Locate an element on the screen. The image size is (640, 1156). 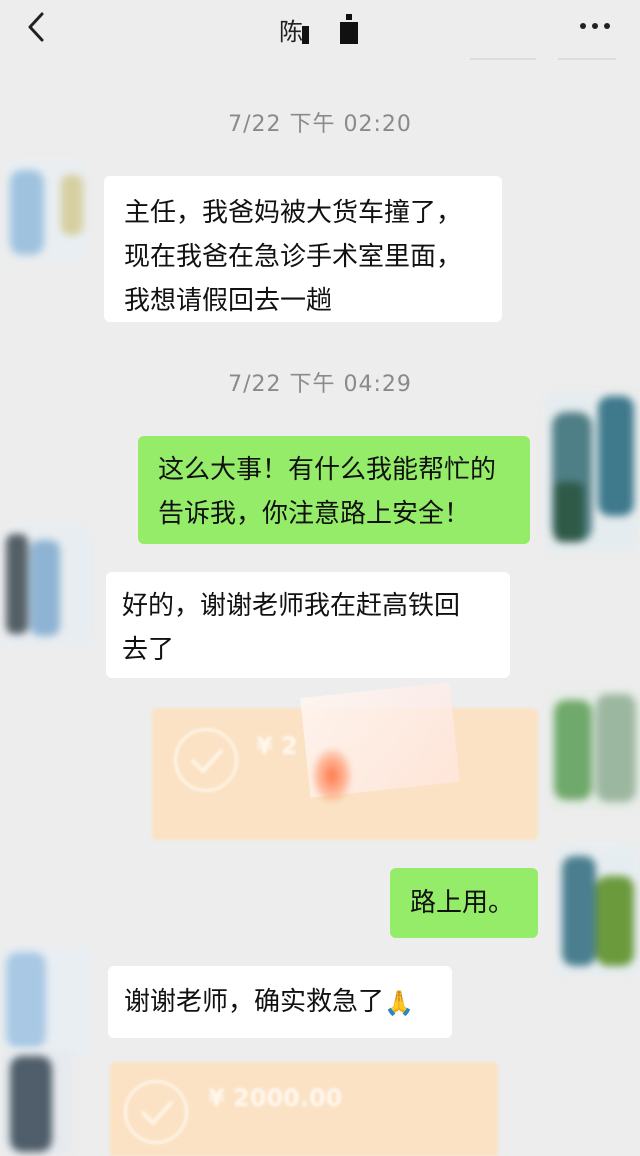
message-text: 告诉我，你注意路上安全！ is located at coordinates (314, 514).